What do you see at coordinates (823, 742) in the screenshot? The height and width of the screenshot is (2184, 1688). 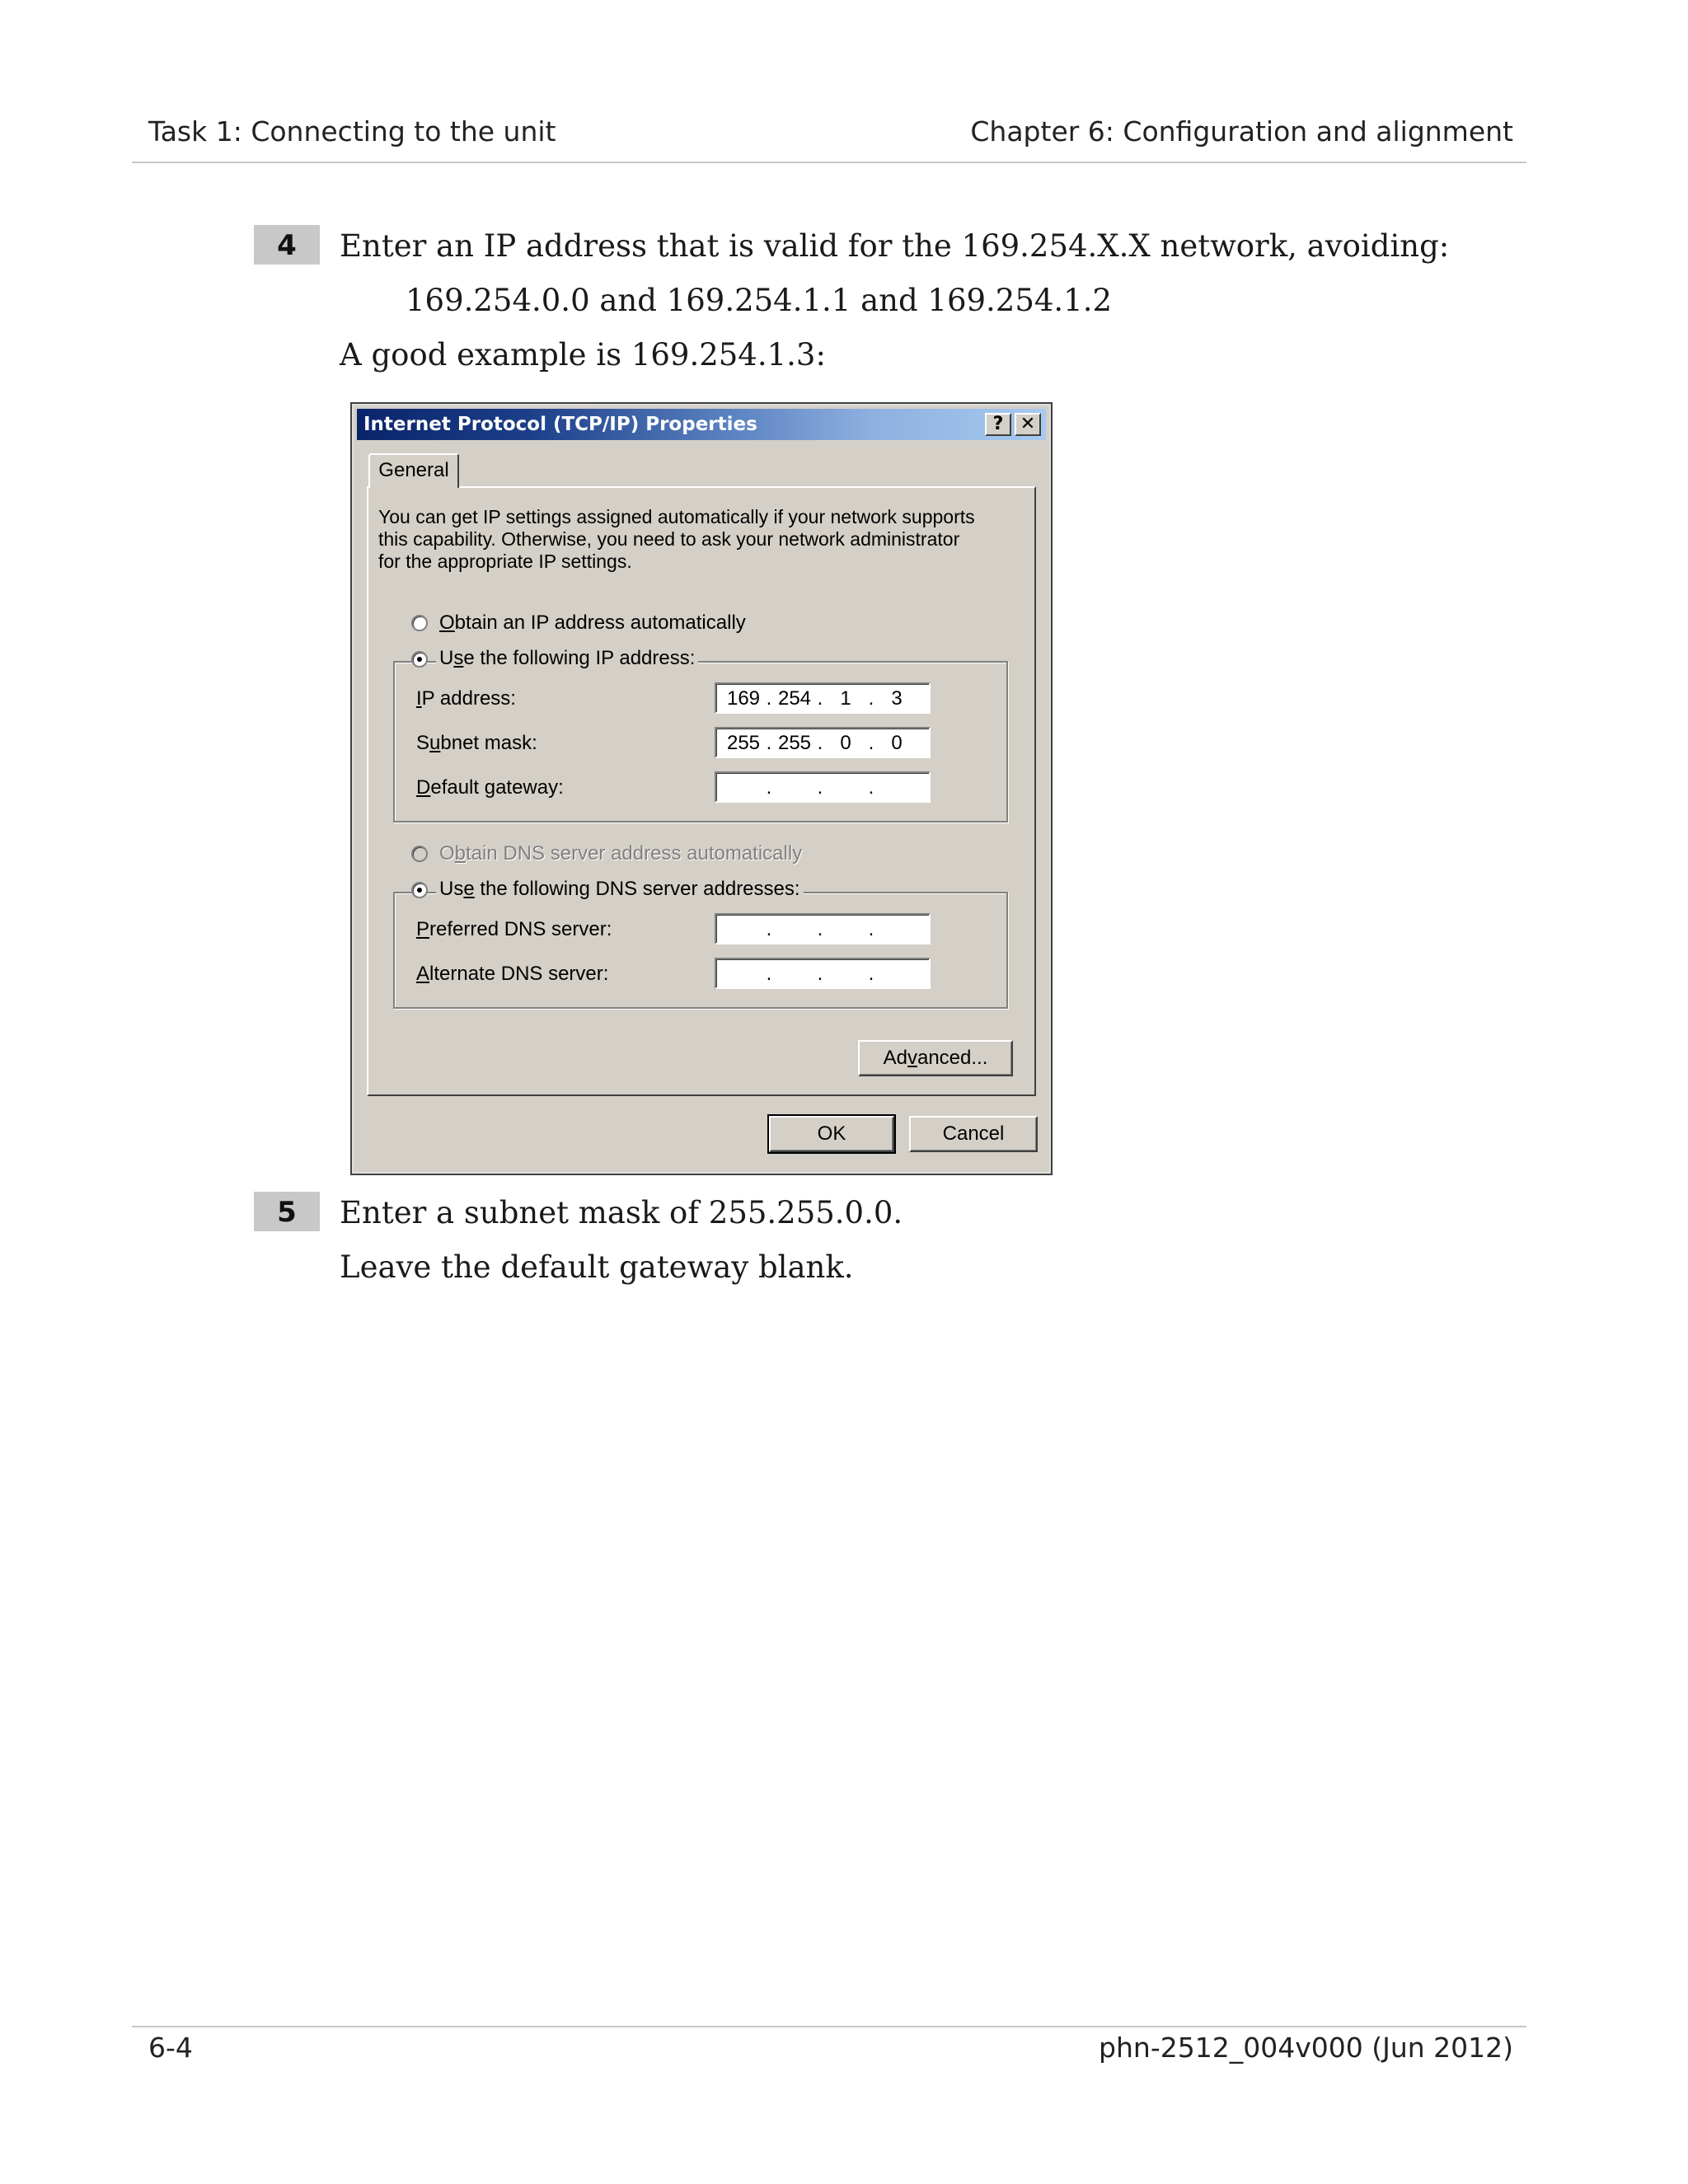 I see `subnet-mask-input: 255. 255. 0. 0` at bounding box center [823, 742].